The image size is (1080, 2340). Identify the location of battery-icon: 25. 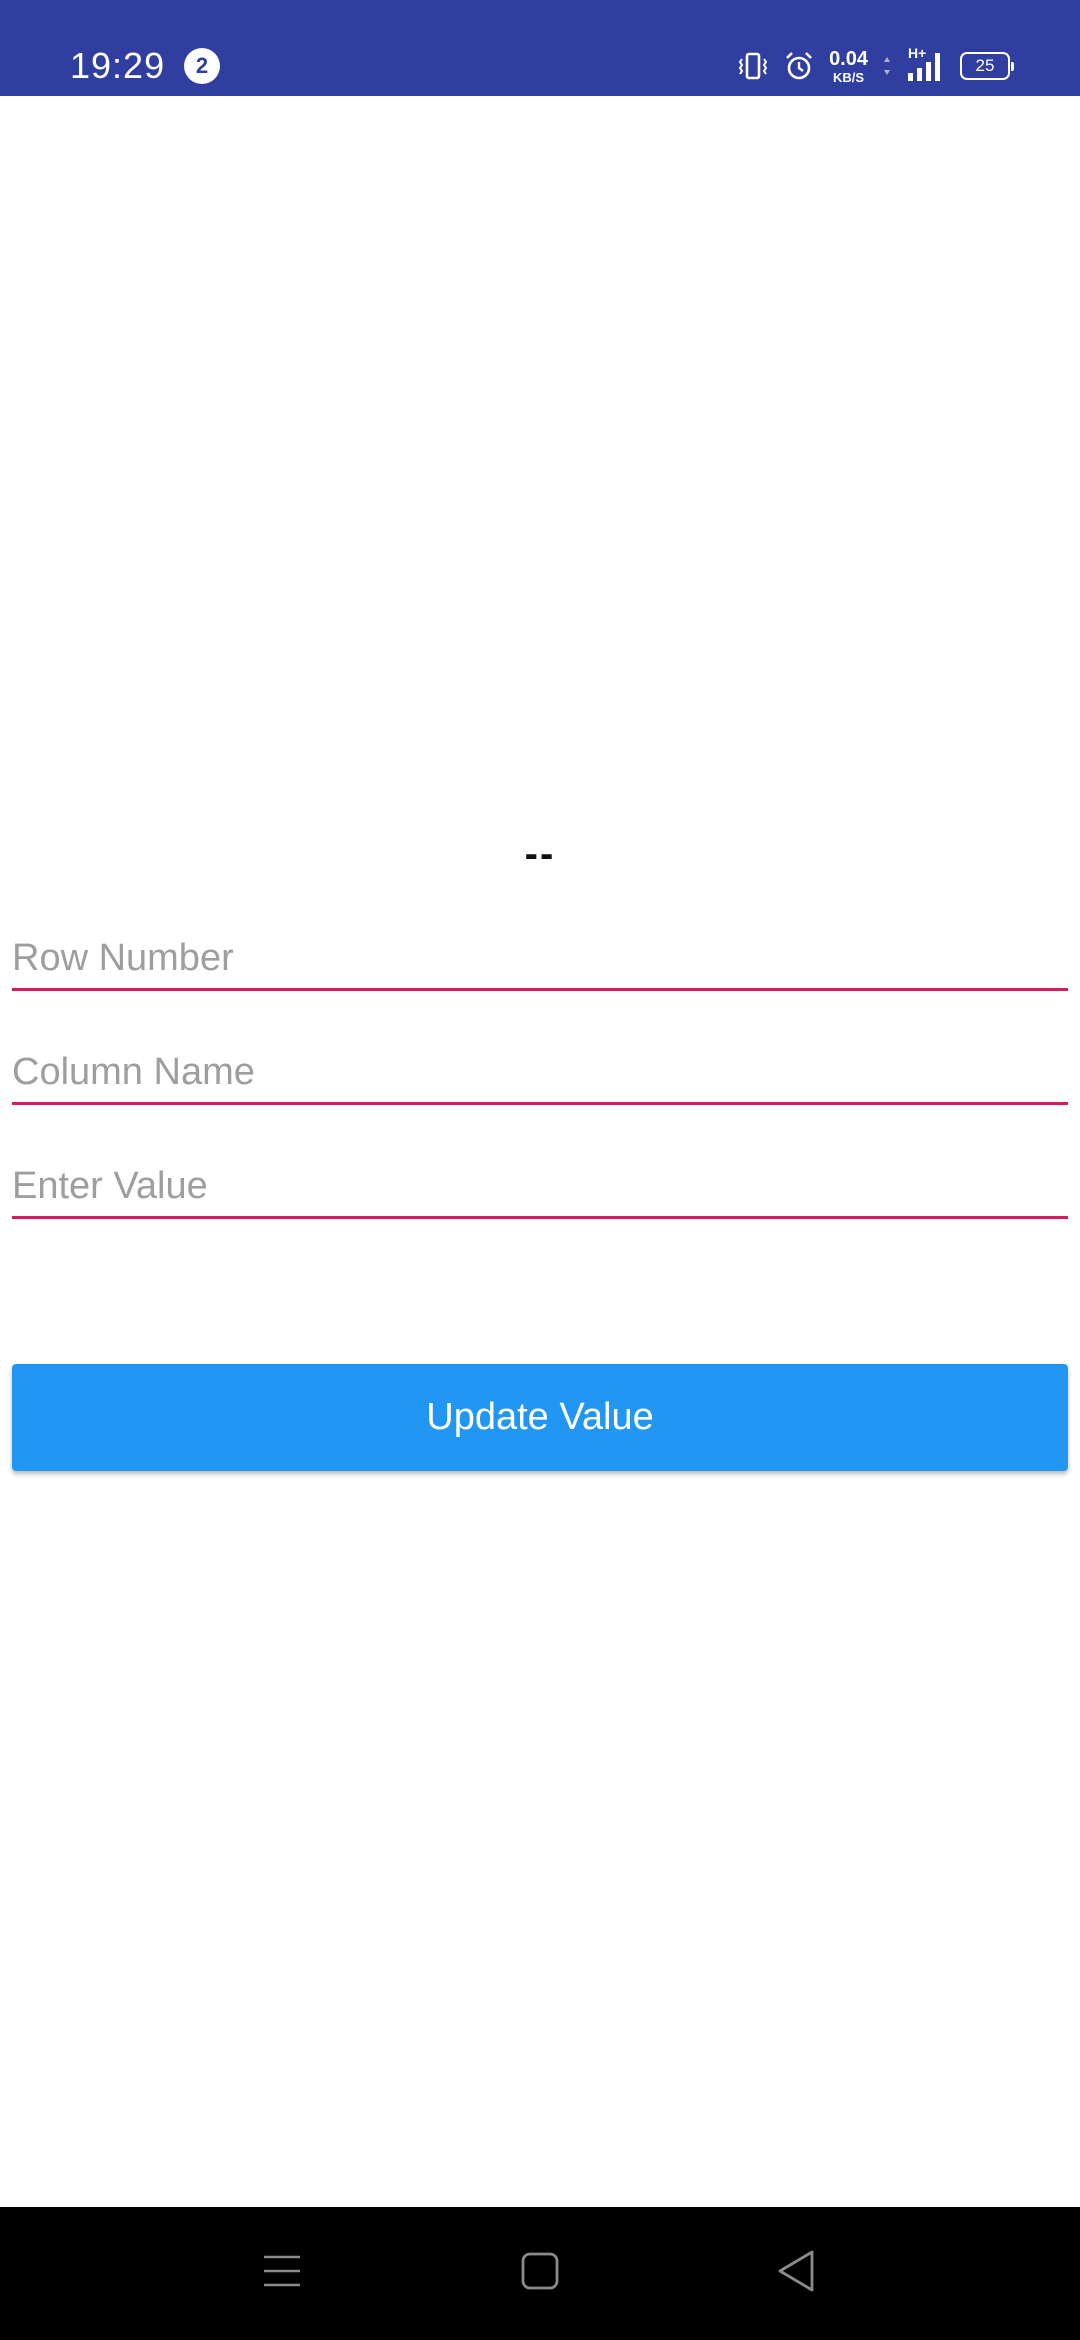
(987, 66).